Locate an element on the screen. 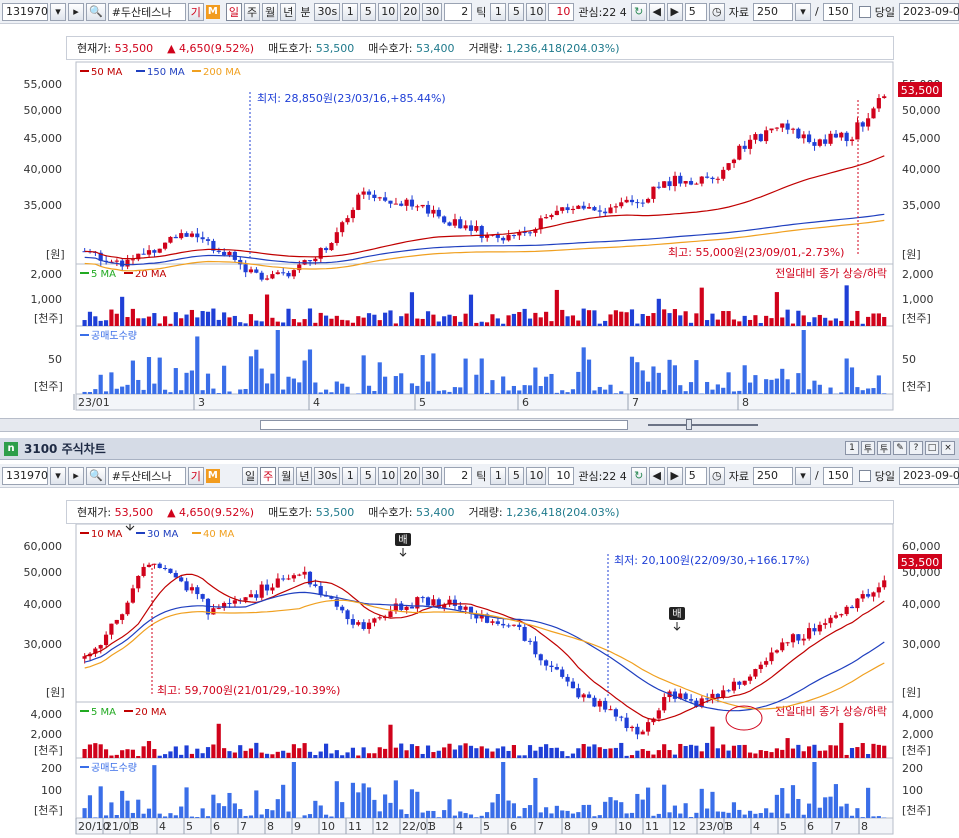 The image size is (959, 838). zoom-slider-handle is located at coordinates (689, 424).